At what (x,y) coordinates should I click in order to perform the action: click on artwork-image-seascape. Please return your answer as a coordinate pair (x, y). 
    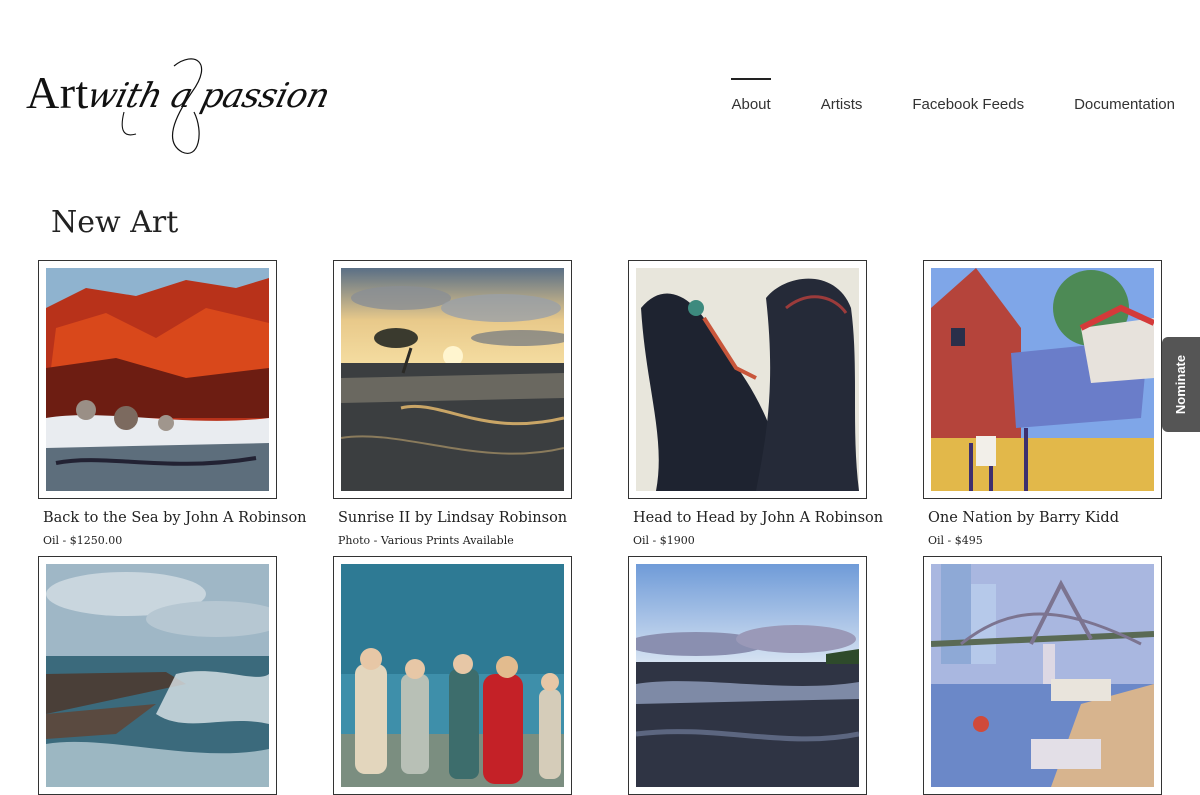
    Looking at the image, I should click on (157, 675).